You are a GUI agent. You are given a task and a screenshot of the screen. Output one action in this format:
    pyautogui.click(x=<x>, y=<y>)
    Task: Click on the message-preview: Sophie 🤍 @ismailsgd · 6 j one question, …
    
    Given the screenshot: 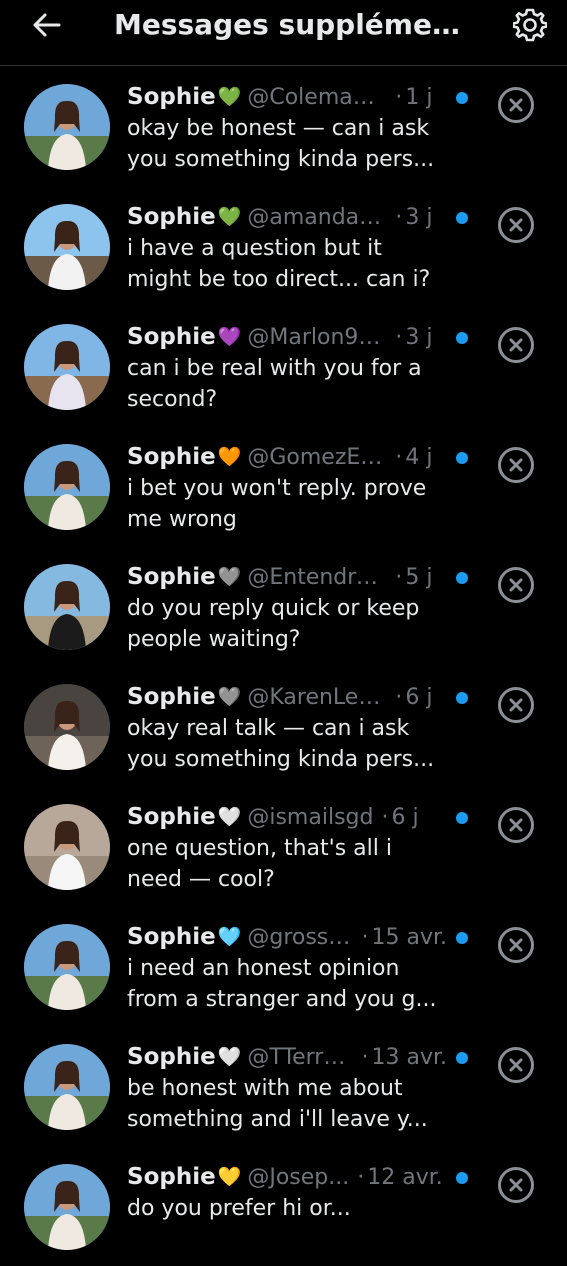 What is the action you would take?
    pyautogui.click(x=287, y=848)
    